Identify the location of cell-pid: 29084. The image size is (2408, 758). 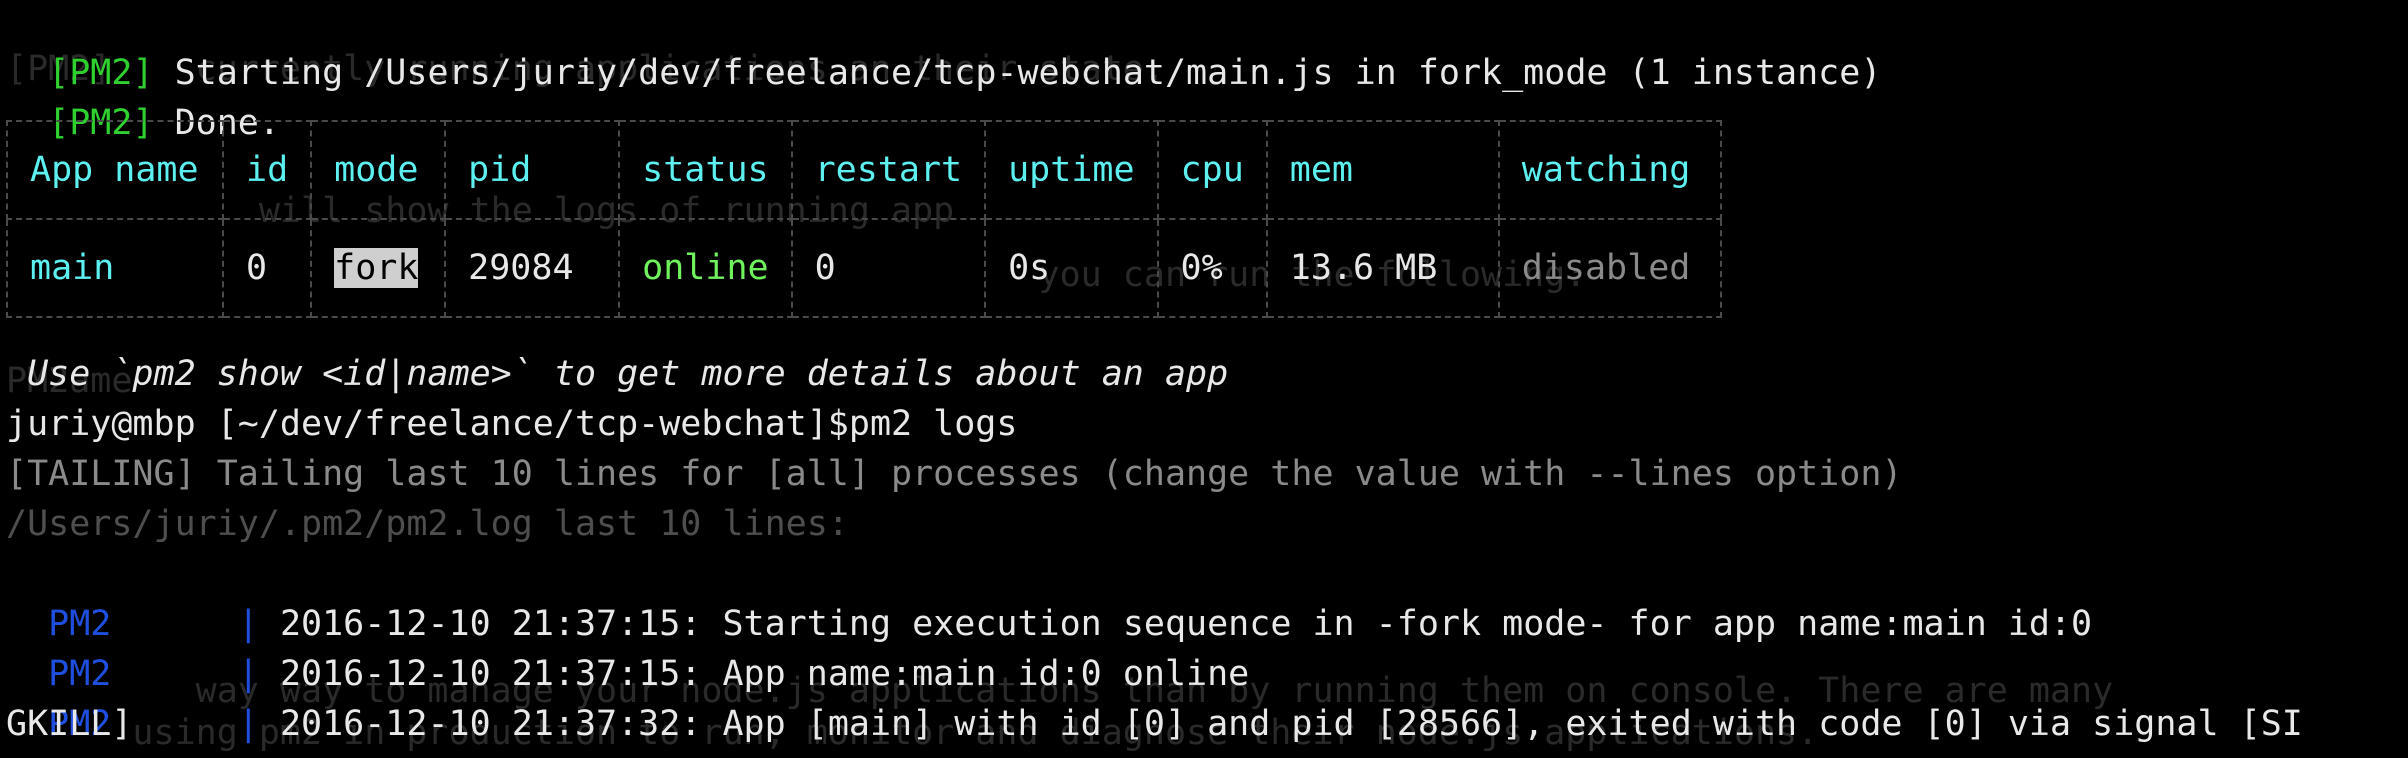
(532, 268).